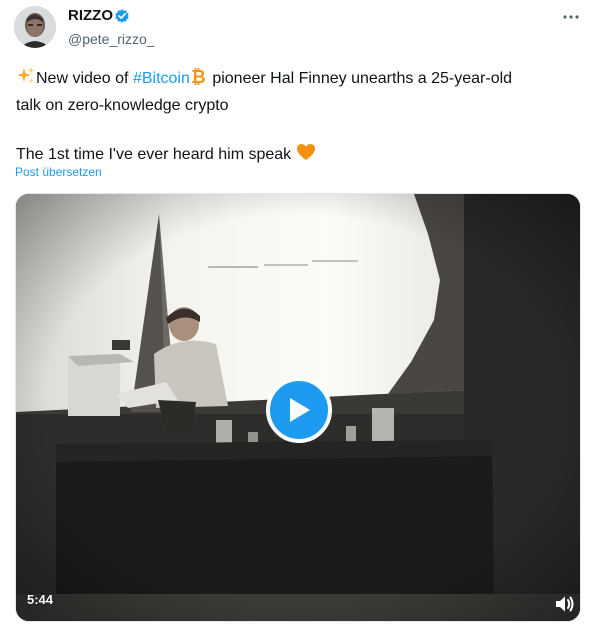 The width and height of the screenshot is (594, 628). I want to click on top-divider, so click(297, 1).